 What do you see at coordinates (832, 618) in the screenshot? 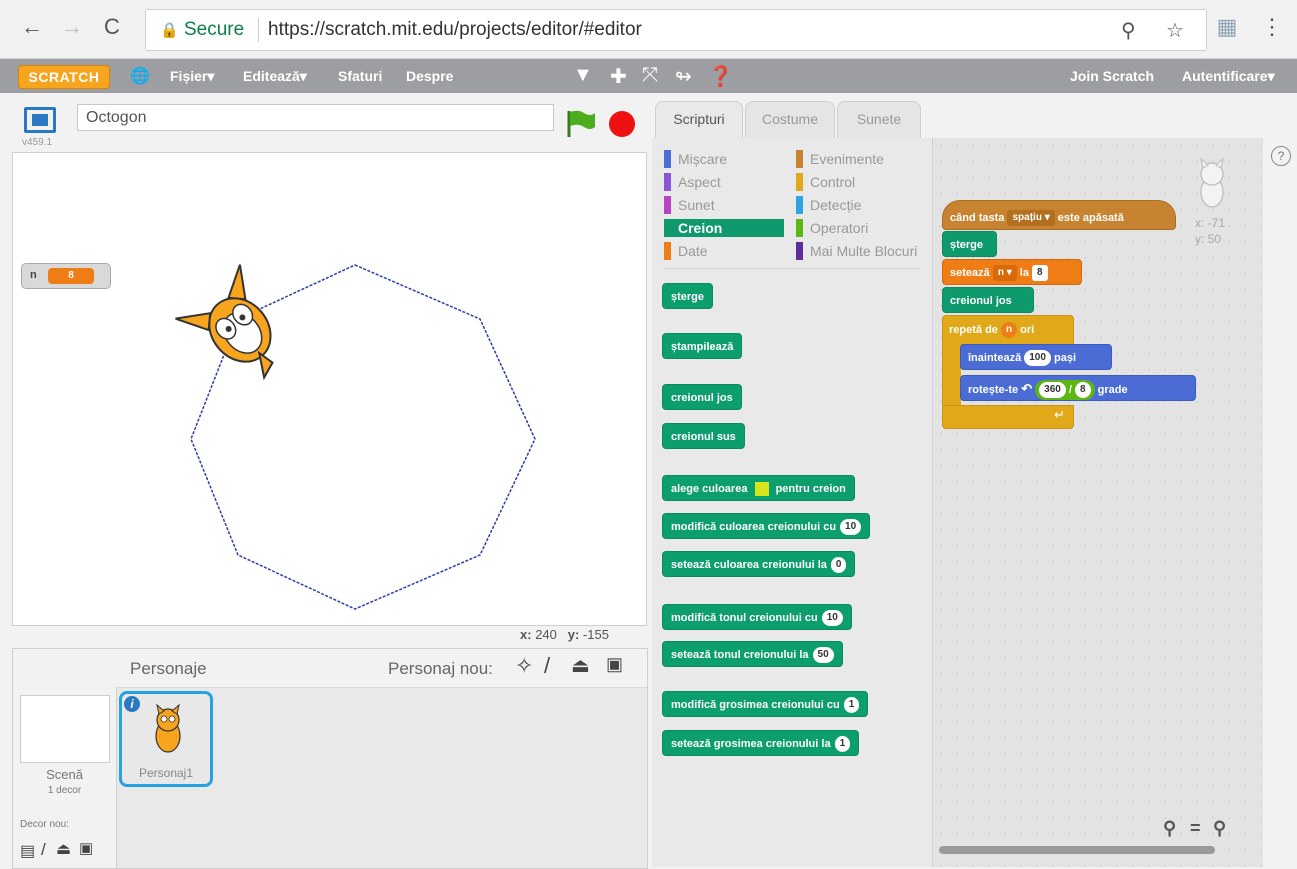
I see `change-shade-input: 10` at bounding box center [832, 618].